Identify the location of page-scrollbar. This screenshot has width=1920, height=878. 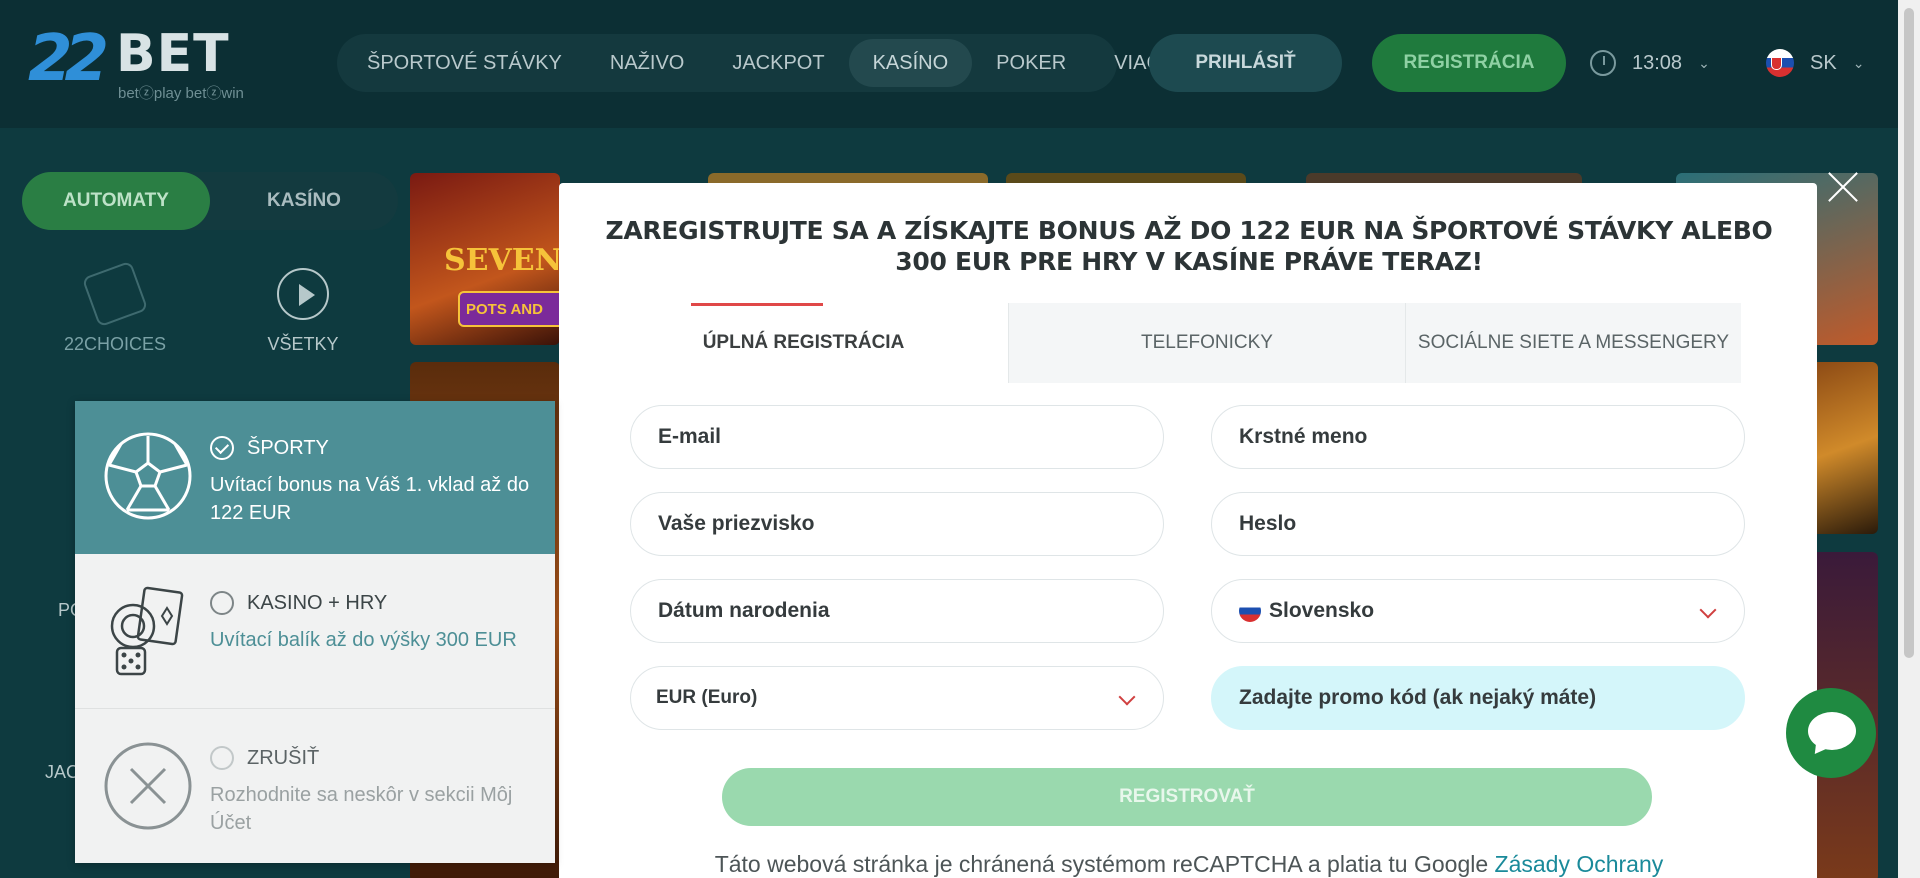
(1909, 439).